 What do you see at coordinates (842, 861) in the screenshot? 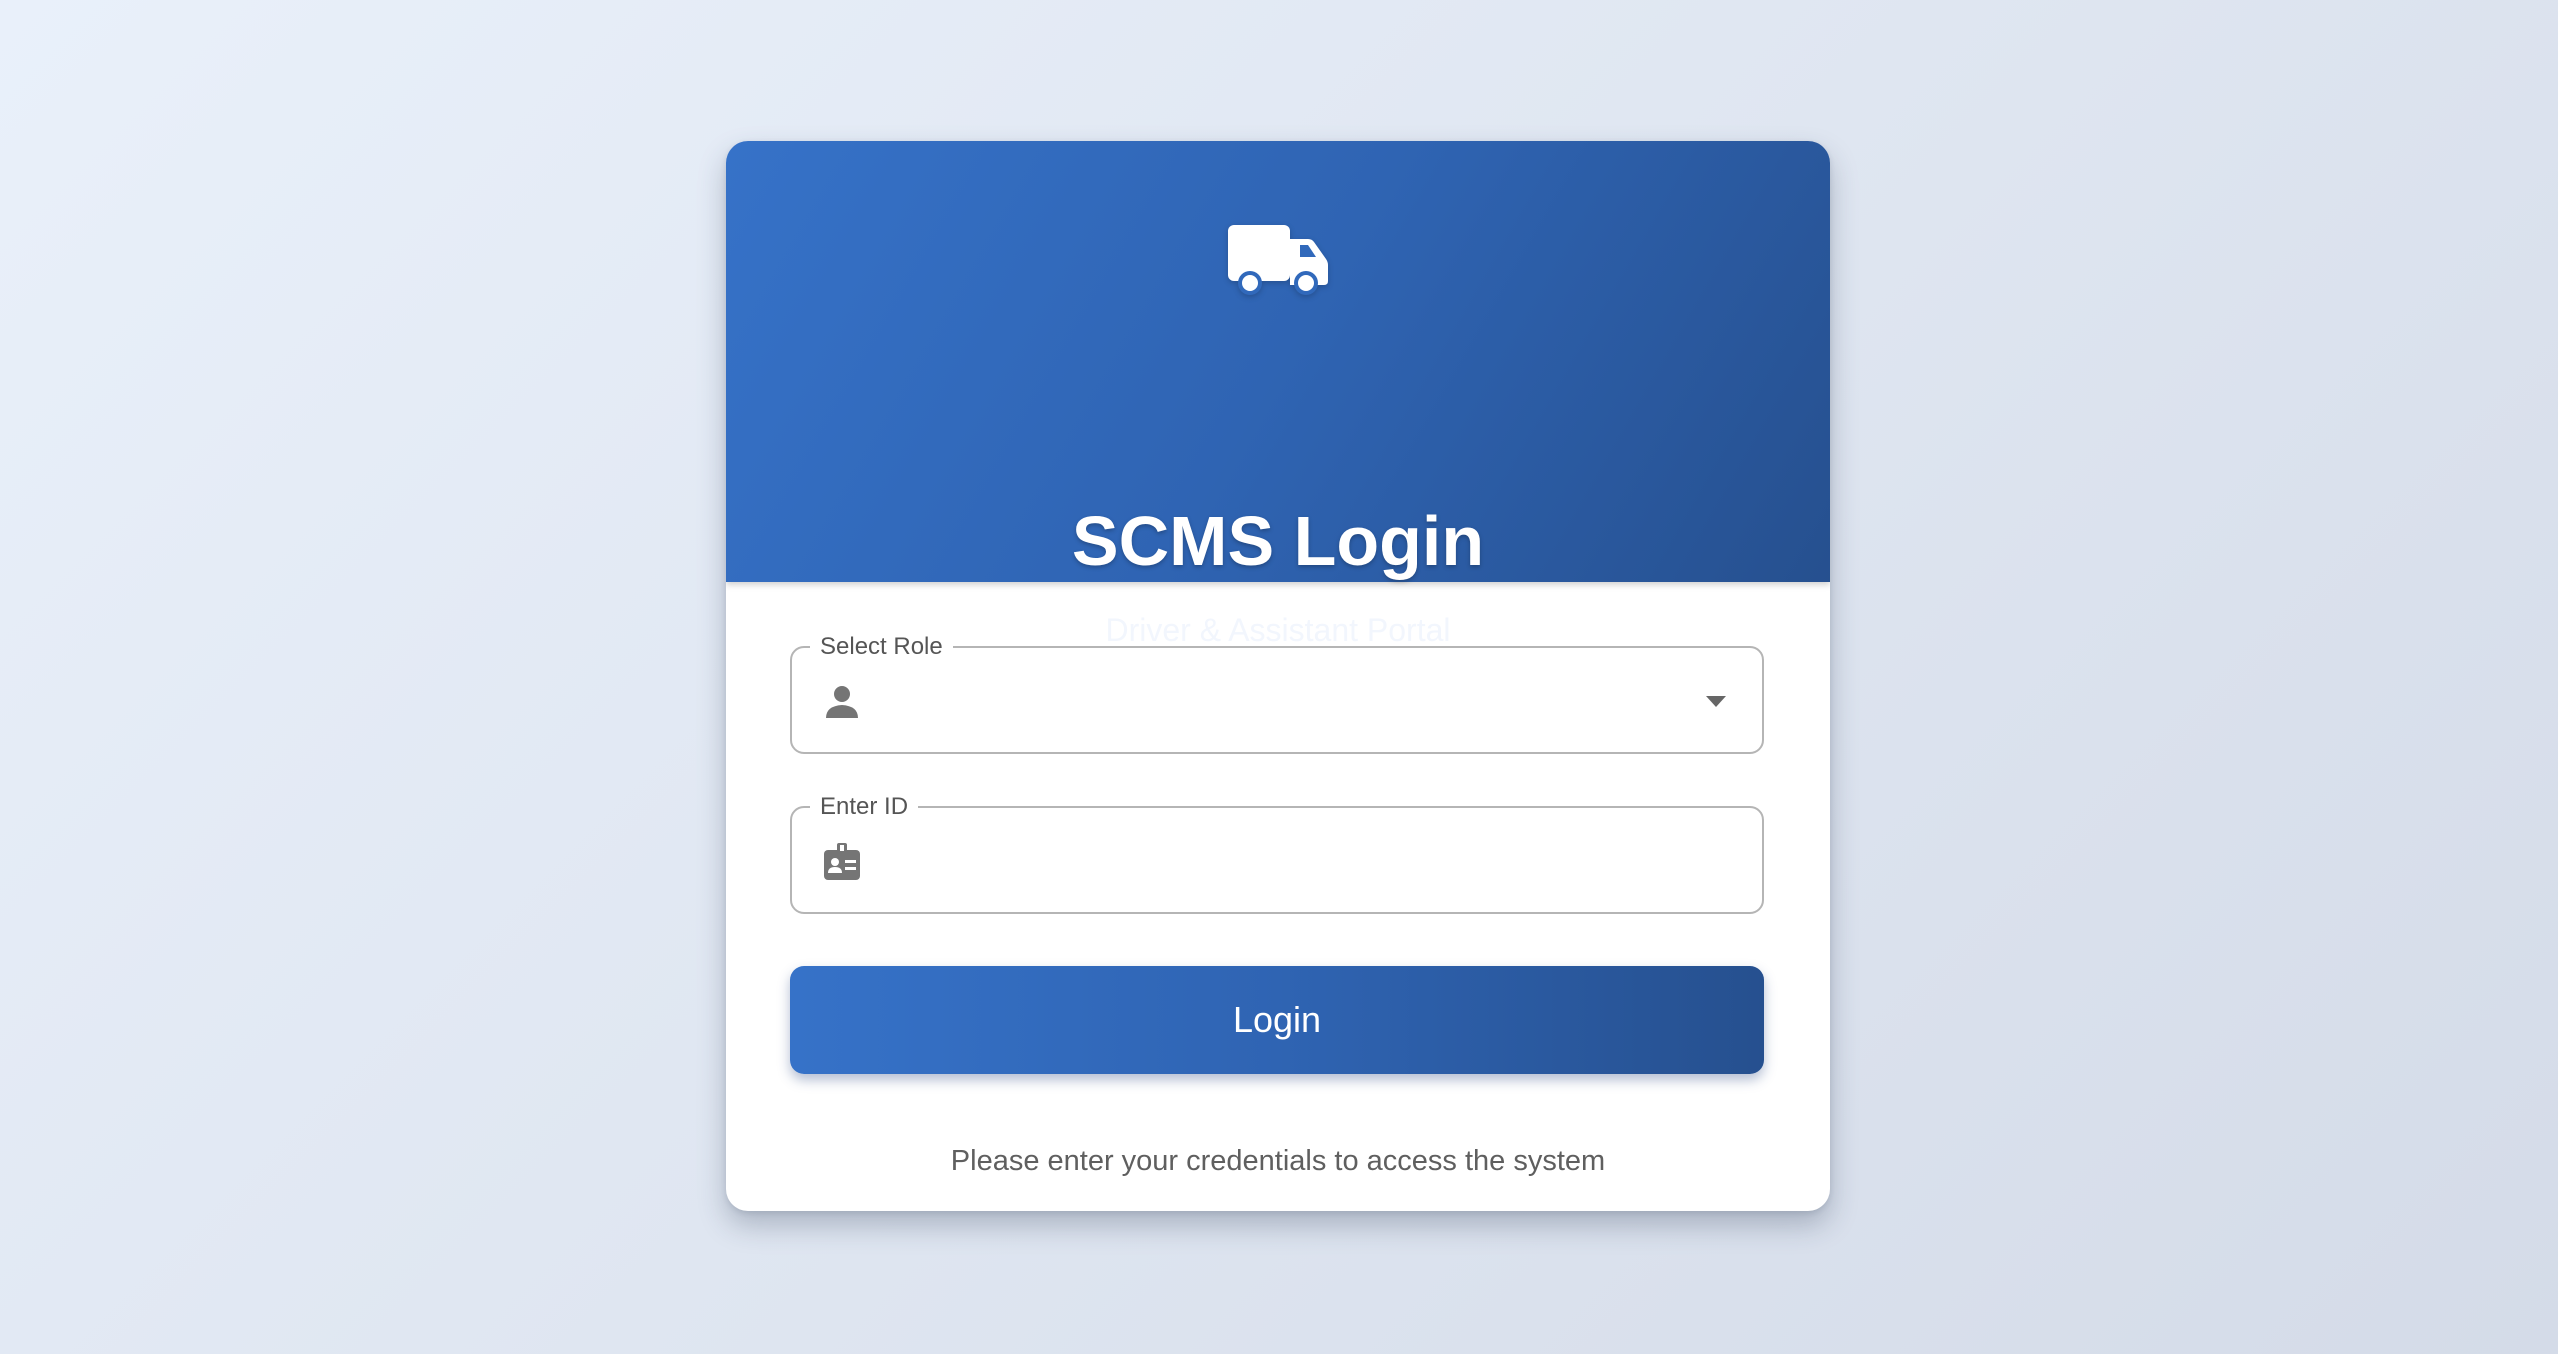
I see `id-badge-icon` at bounding box center [842, 861].